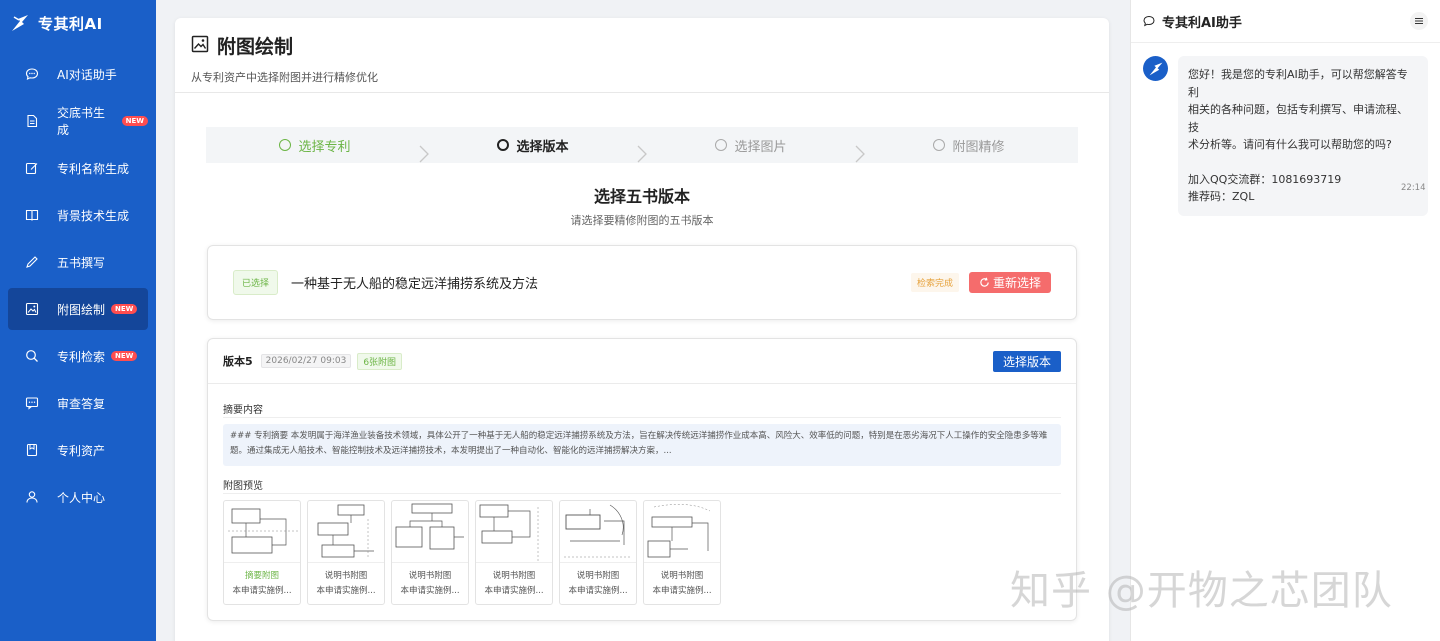 The width and height of the screenshot is (1440, 641). What do you see at coordinates (1265, 179) in the screenshot?
I see `qq-group-line: 加入QQ交流群：1081693719` at bounding box center [1265, 179].